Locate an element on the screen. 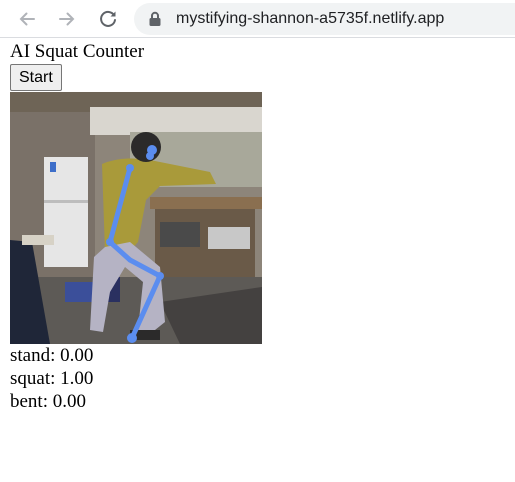  bent-score: bent: 0.00 is located at coordinates (260, 401).